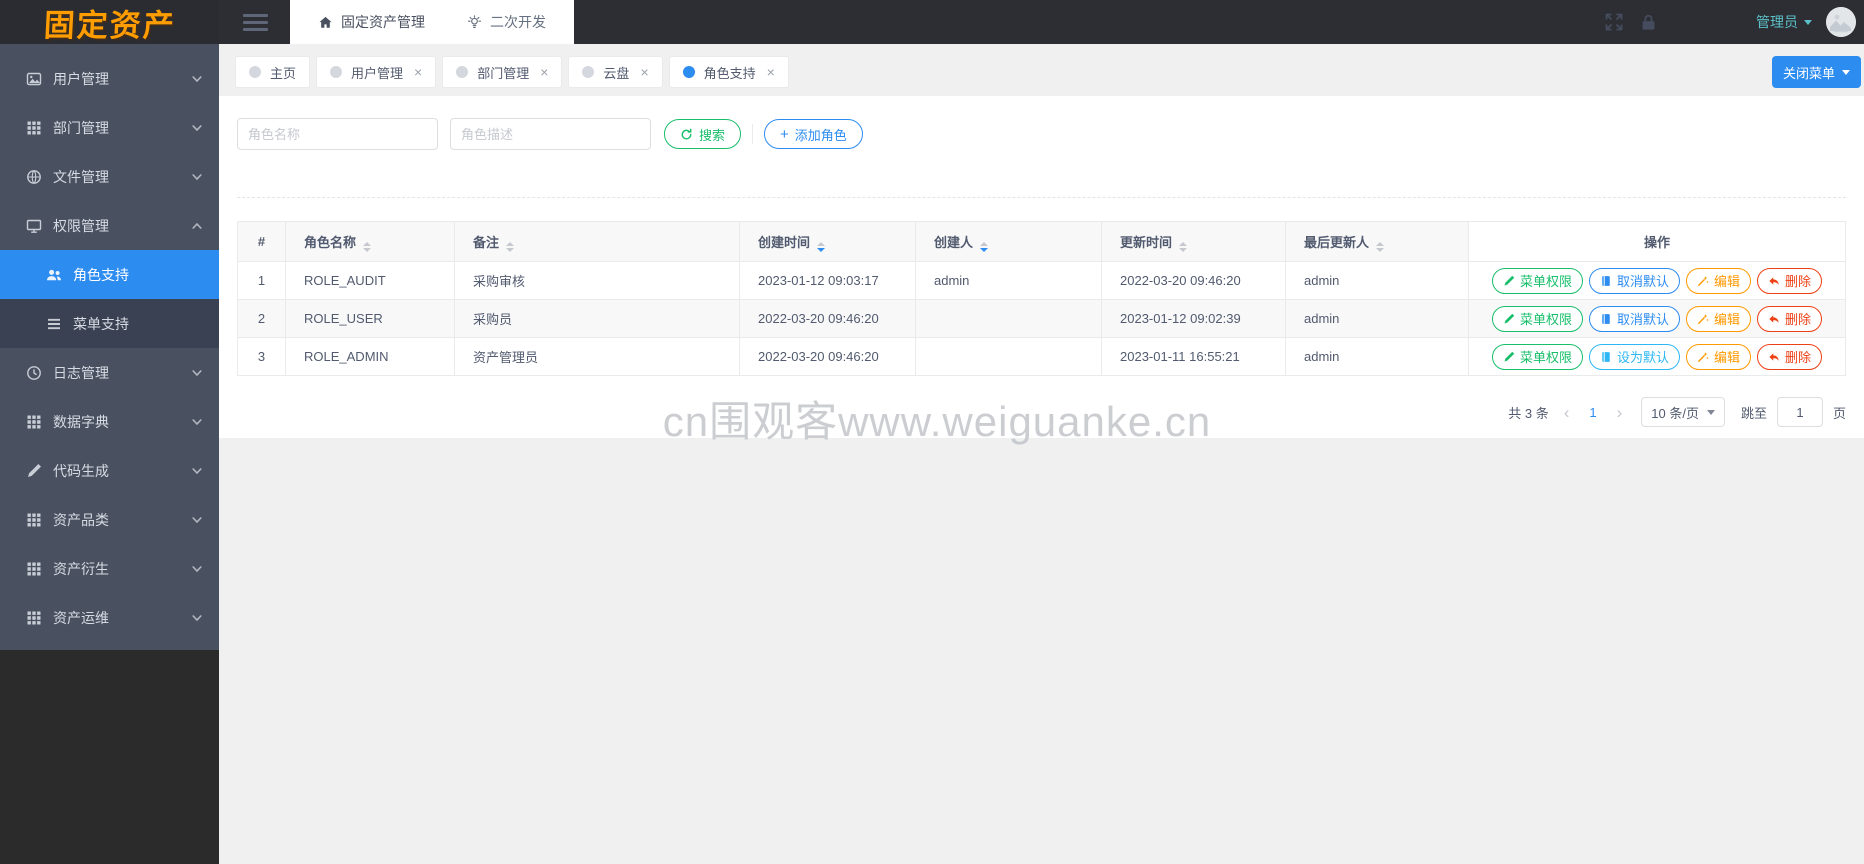 This screenshot has width=1864, height=864. Describe the element at coordinates (1799, 412) in the screenshot. I see `jump-page-input` at that location.